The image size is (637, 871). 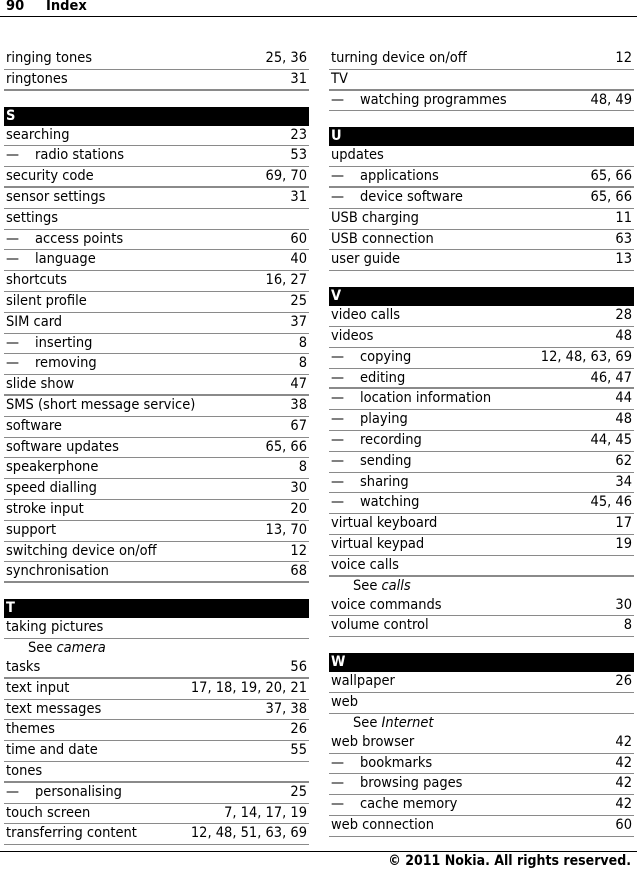 What do you see at coordinates (357, 155) in the screenshot?
I see `index-term-text: updates` at bounding box center [357, 155].